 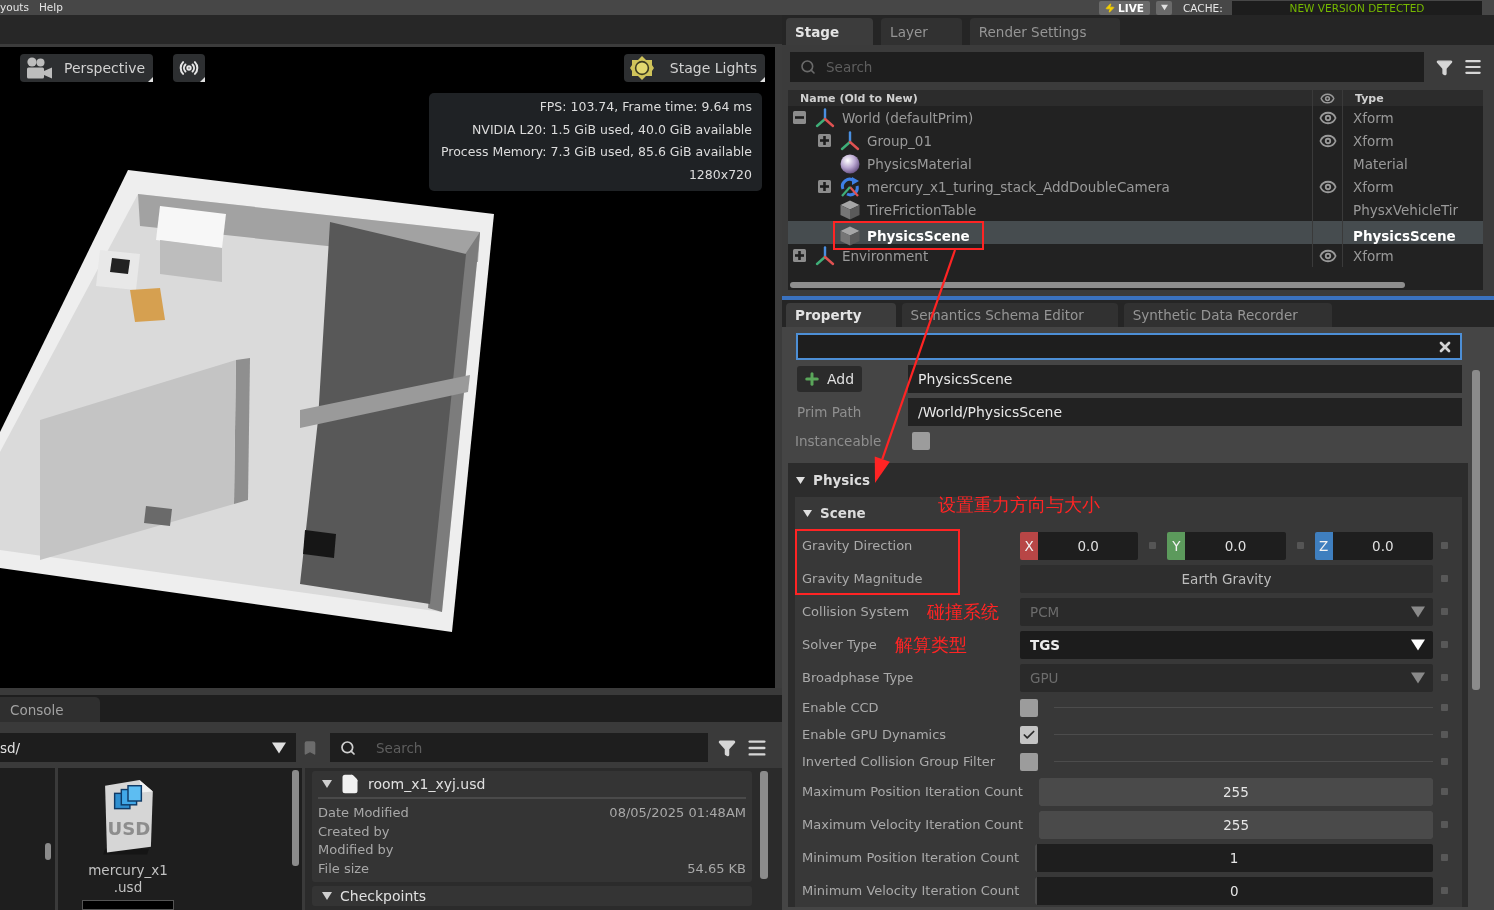 What do you see at coordinates (1135, 186) in the screenshot?
I see `tree-row: mercury_x1_turing_stack_AddDoubleCamera Xform` at bounding box center [1135, 186].